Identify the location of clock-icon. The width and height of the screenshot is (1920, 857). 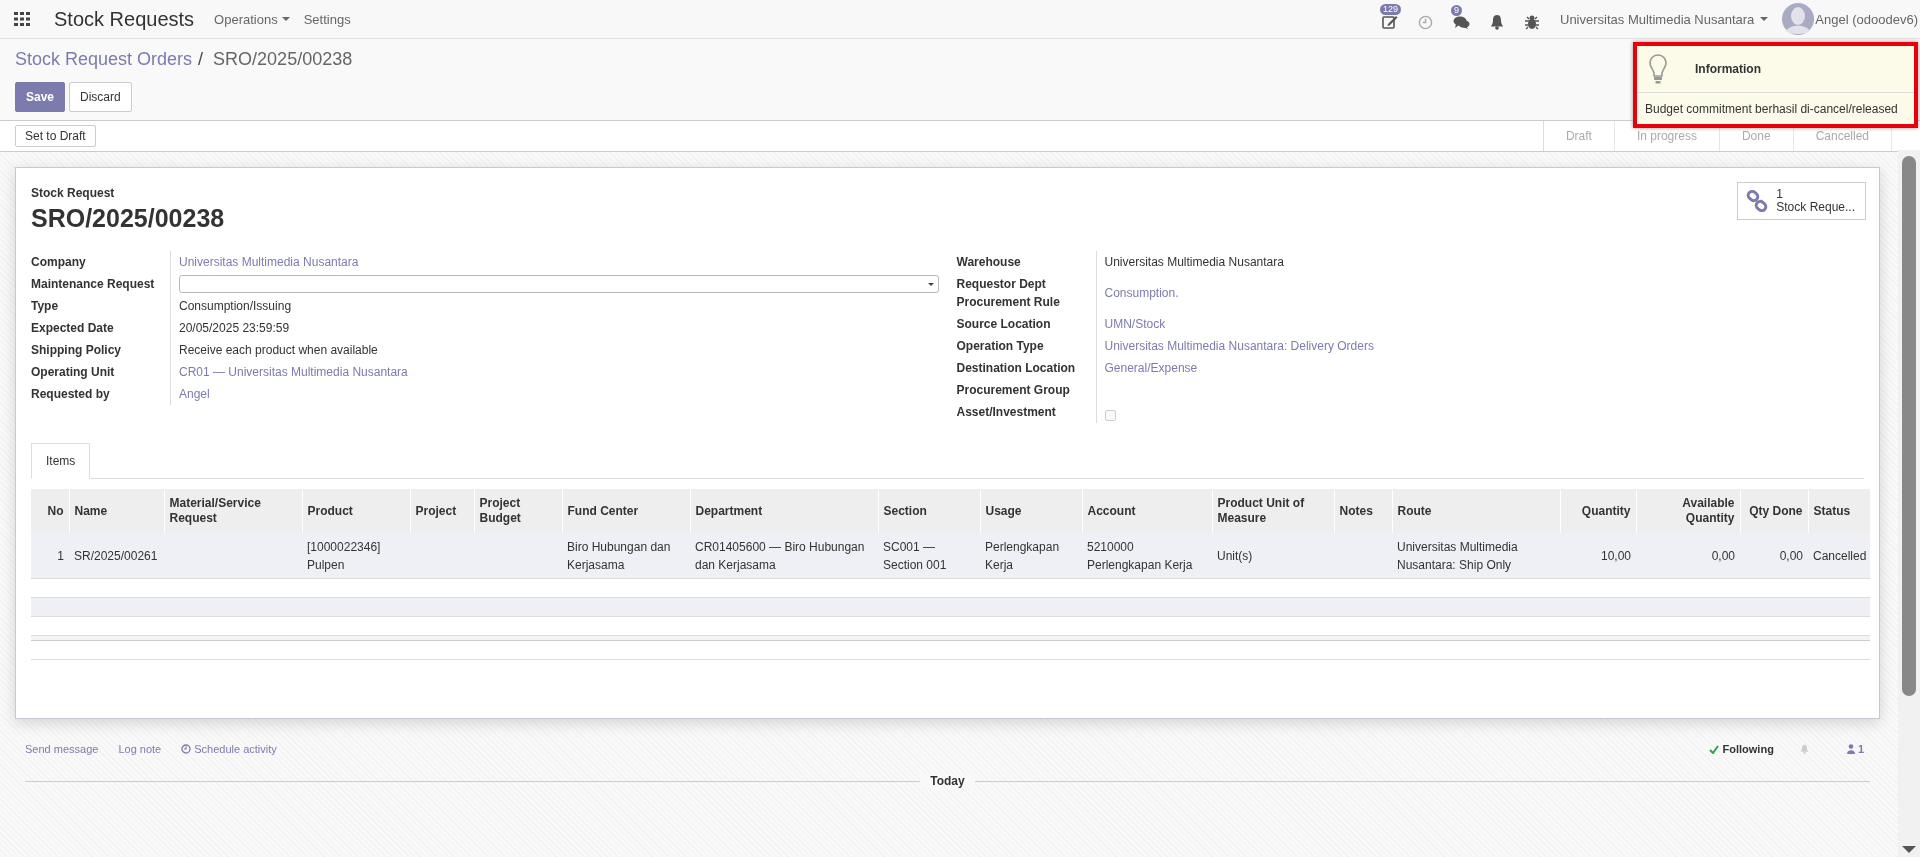
(186, 749).